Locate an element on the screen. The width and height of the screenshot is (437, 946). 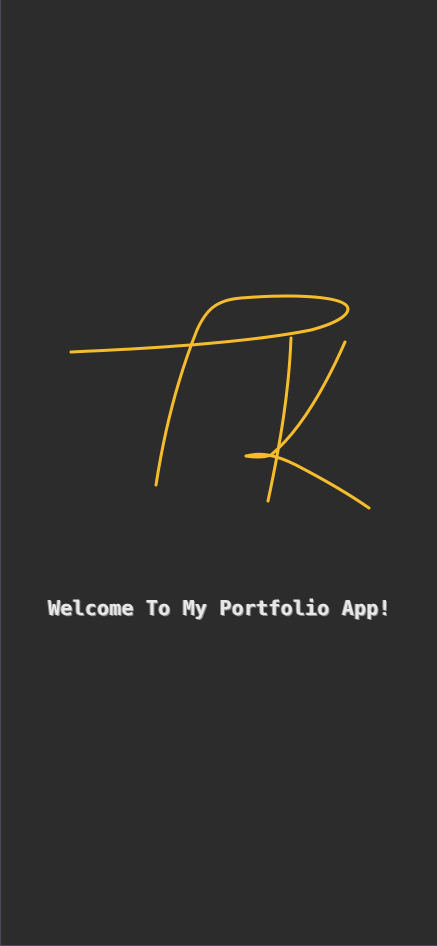
logo-stroke-k-arm is located at coordinates (295, 399).